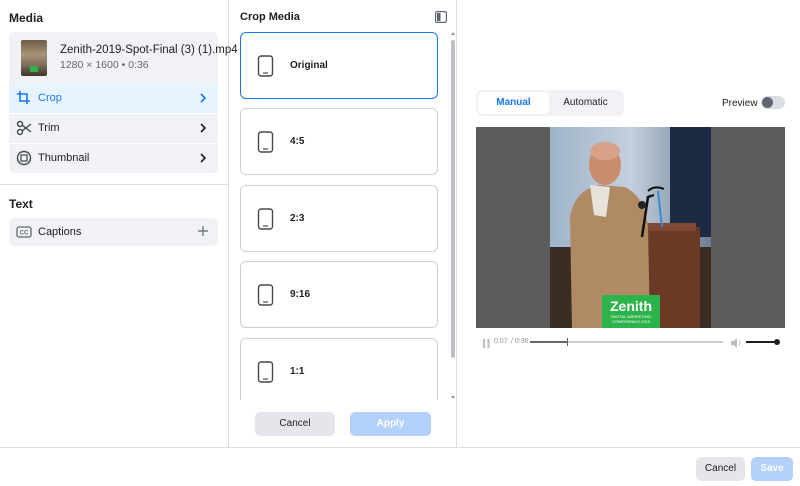 This screenshot has width=800, height=486. What do you see at coordinates (400, 466) in the screenshot?
I see `dialog-footer: Cancel Save` at bounding box center [400, 466].